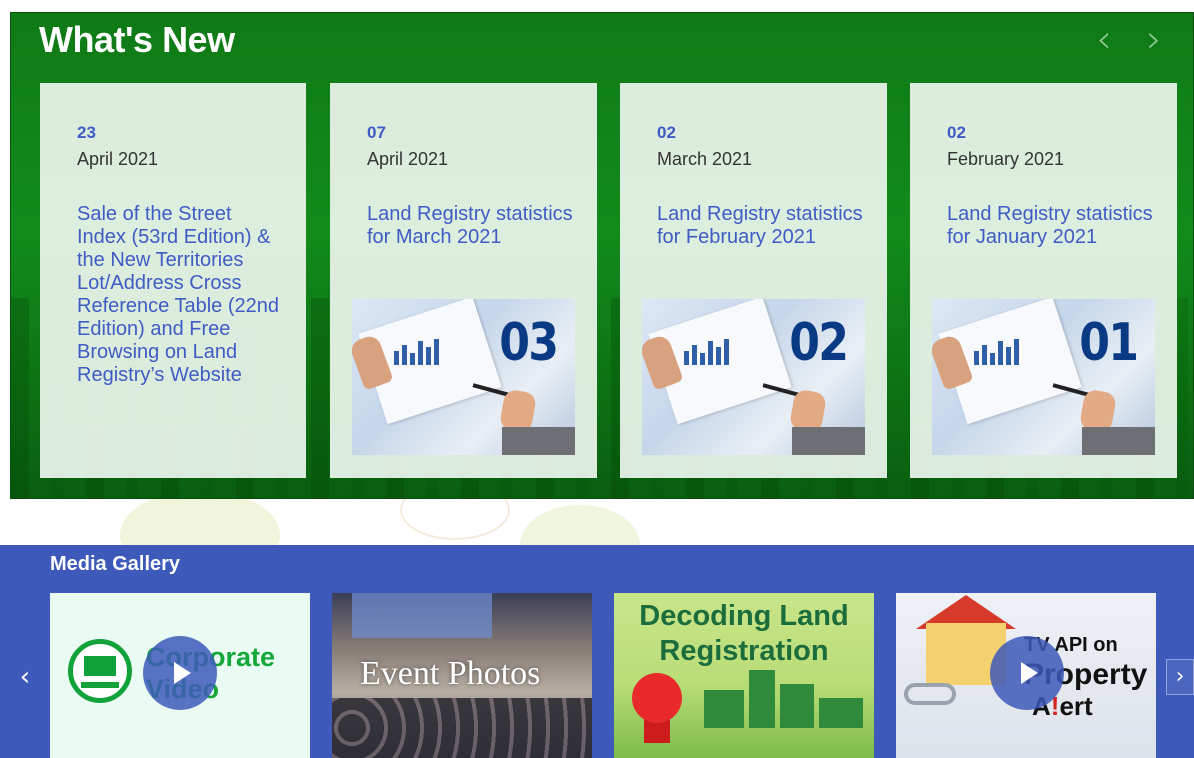 This screenshot has width=1194, height=758. Describe the element at coordinates (818, 343) in the screenshot. I see `statistics-number: 02` at that location.